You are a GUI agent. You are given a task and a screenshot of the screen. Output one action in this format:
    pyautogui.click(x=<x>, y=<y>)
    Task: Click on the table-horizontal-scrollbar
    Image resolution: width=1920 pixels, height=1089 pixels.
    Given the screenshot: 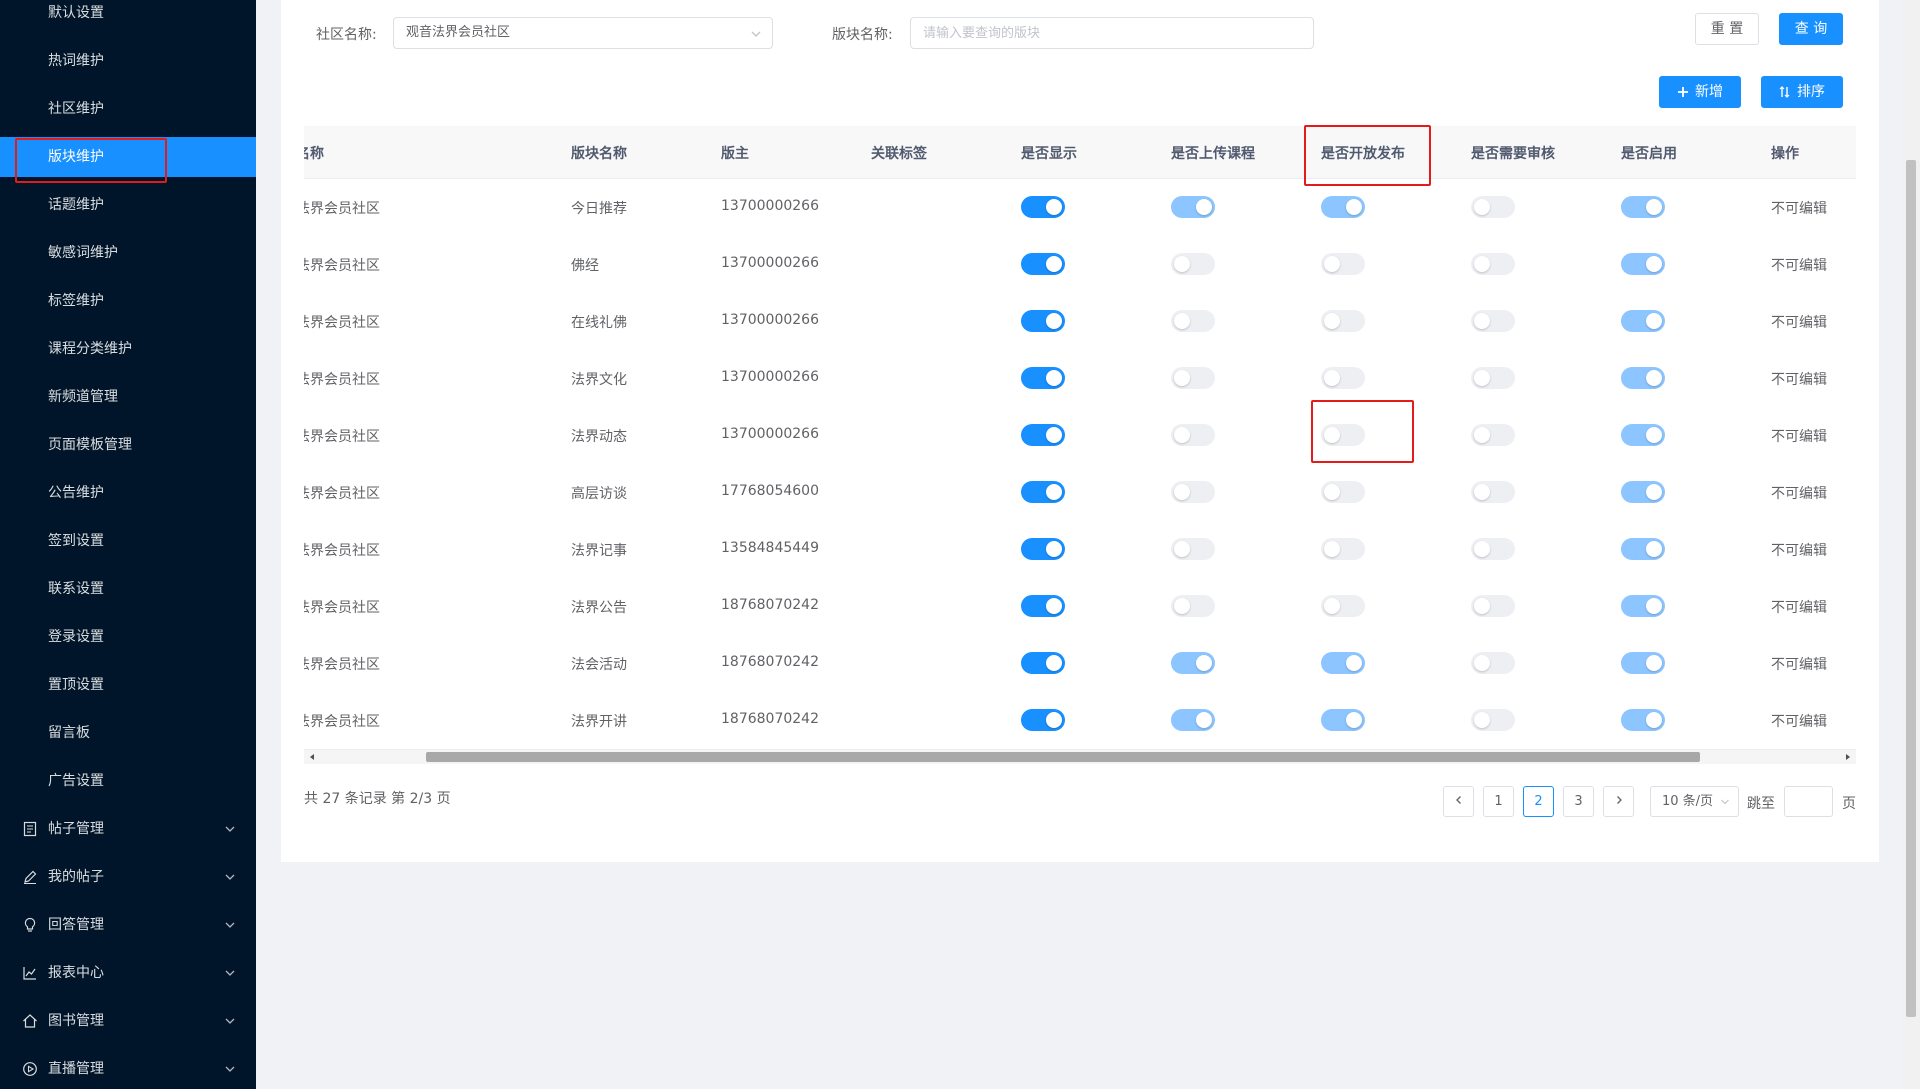 What is the action you would take?
    pyautogui.click(x=1080, y=757)
    